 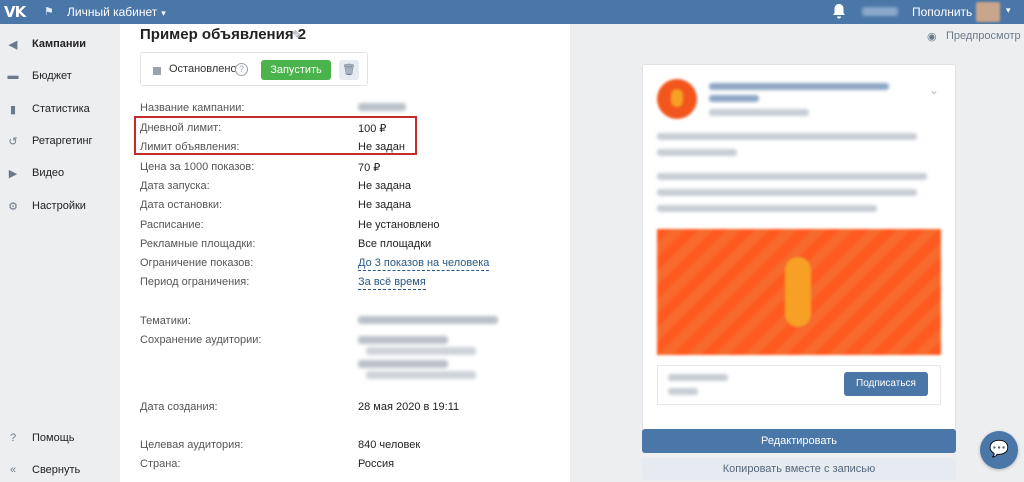 I want to click on sidebar-item-campaigns: ◀ Кампании, so click(x=59, y=44).